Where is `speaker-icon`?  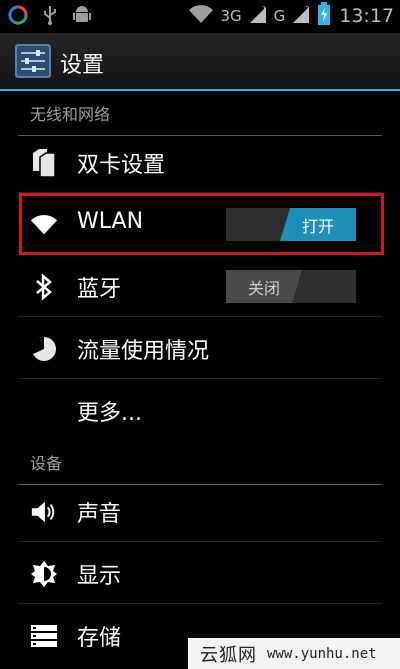
speaker-icon is located at coordinates (44, 512).